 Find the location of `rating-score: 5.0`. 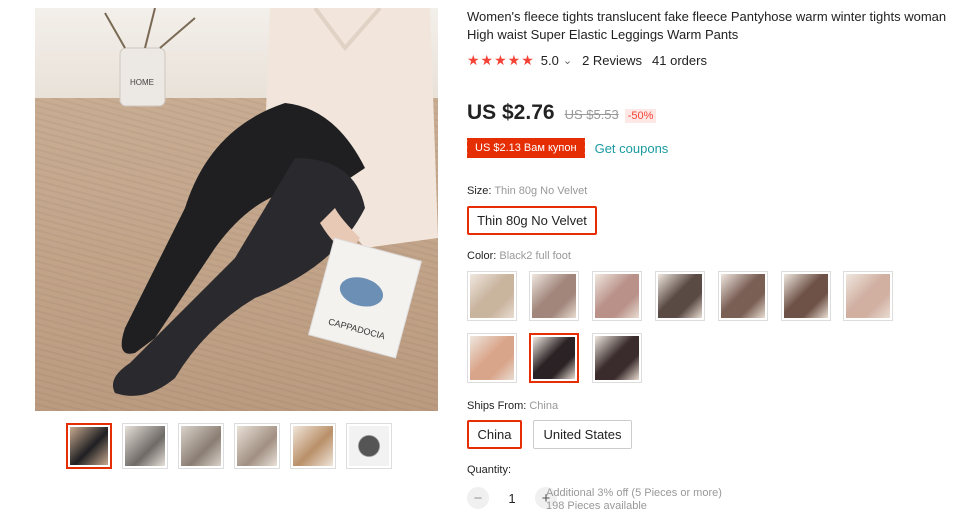

rating-score: 5.0 is located at coordinates (549, 60).